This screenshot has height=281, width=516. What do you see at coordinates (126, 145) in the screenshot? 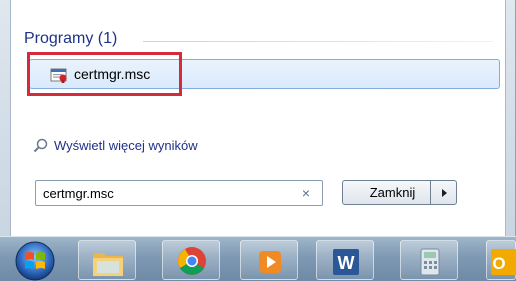
I see `see-more-results-label: Wyświetl więcej wyników` at bounding box center [126, 145].